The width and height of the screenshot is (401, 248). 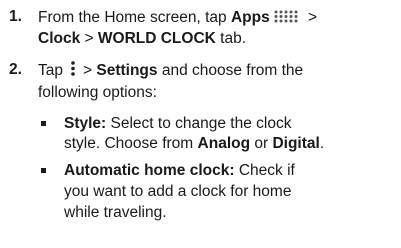 I want to click on step-1-line-1: From the Home screen, tap Apps >, so click(x=177, y=17).